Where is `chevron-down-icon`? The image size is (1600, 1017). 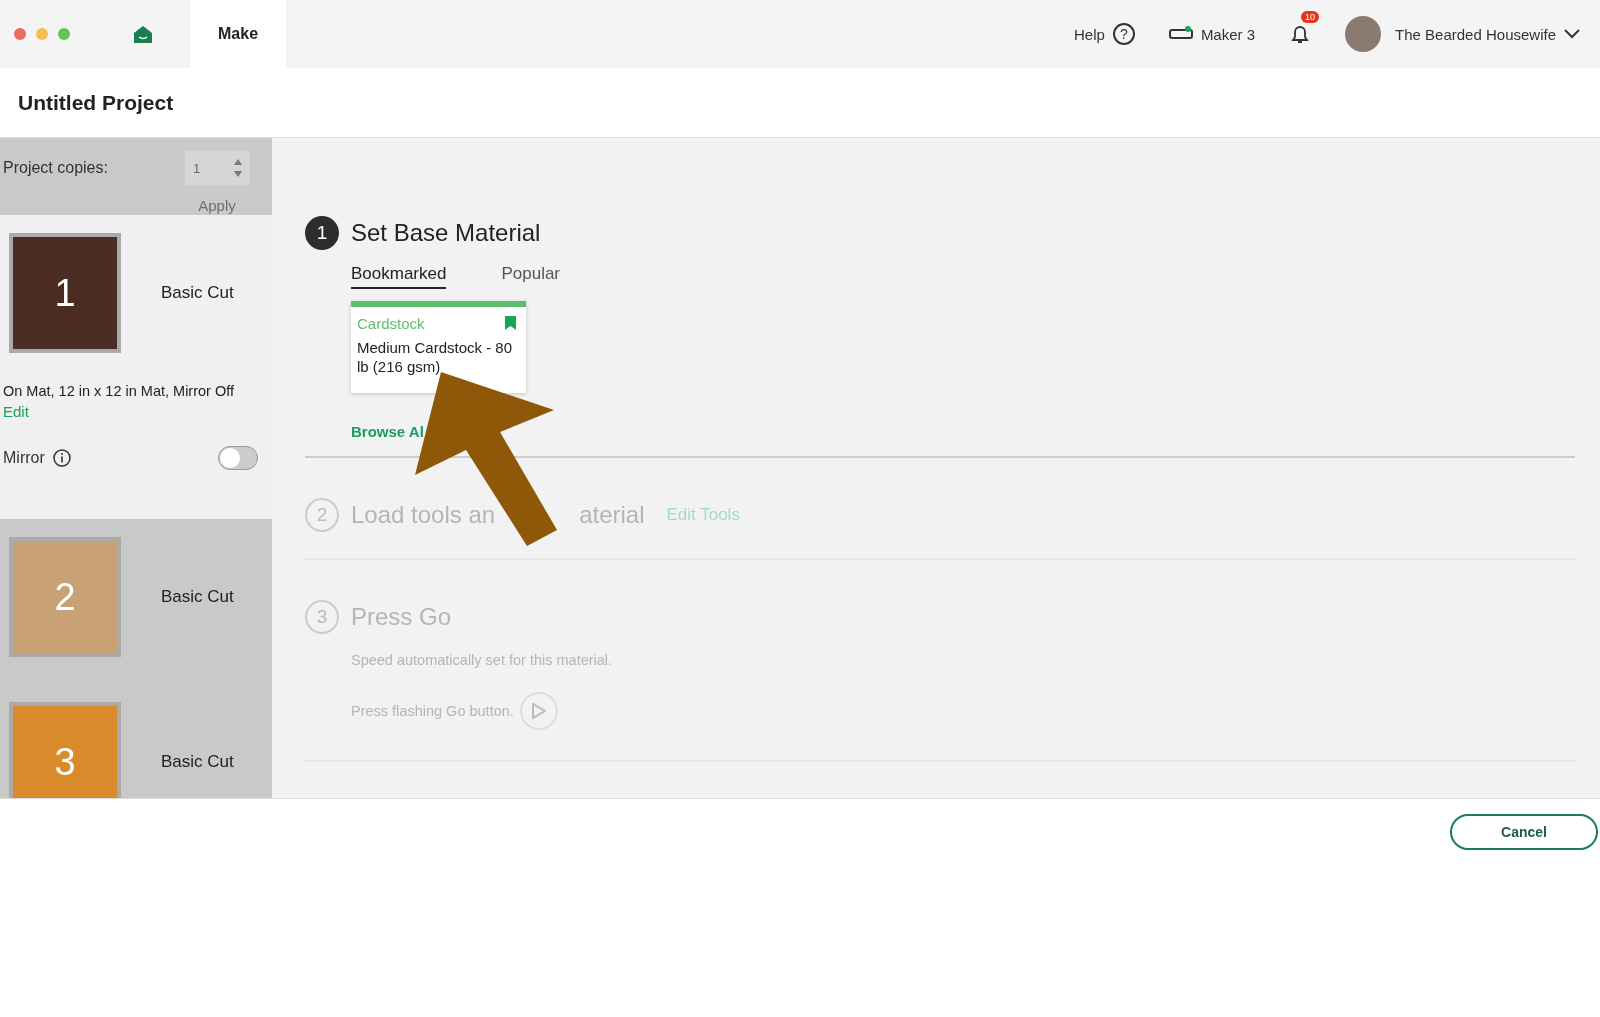
chevron-down-icon is located at coordinates (1572, 34).